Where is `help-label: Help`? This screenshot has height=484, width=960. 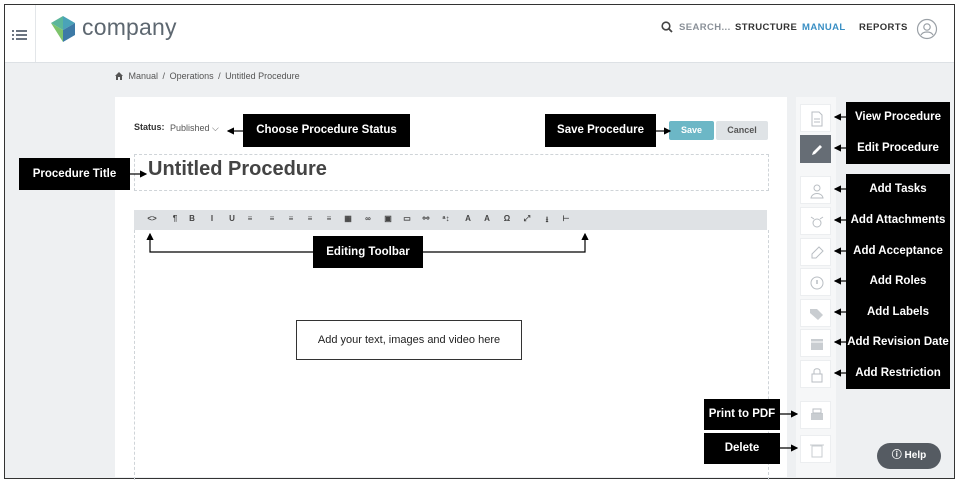 help-label: Help is located at coordinates (915, 455).